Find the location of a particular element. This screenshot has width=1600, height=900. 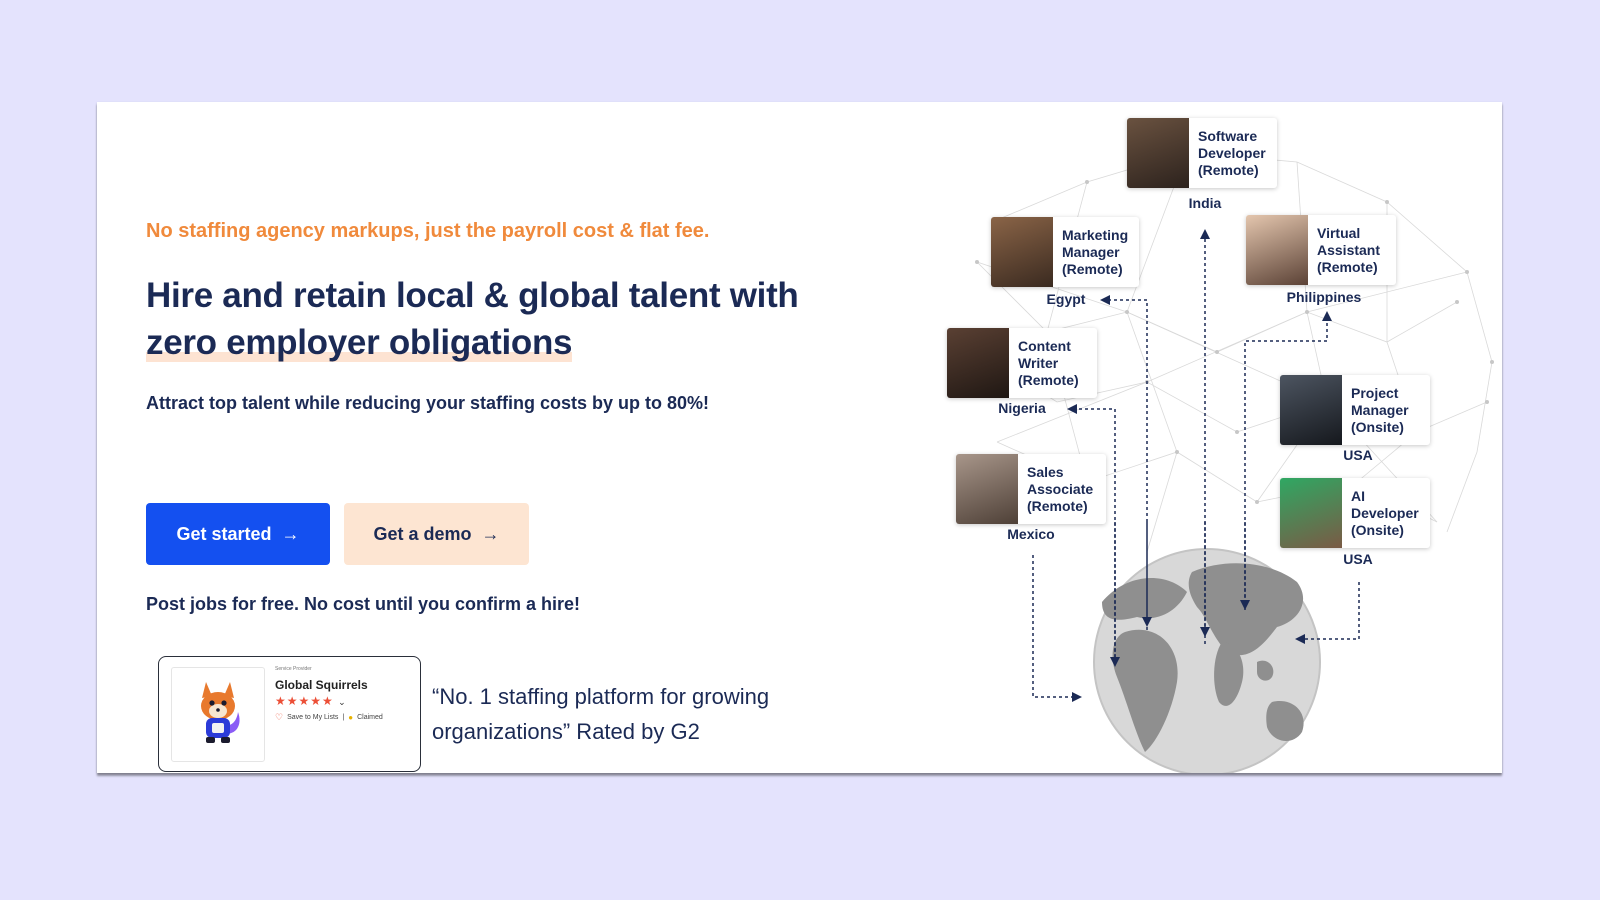

country-label-egypt: Egypt is located at coordinates (1066, 299).